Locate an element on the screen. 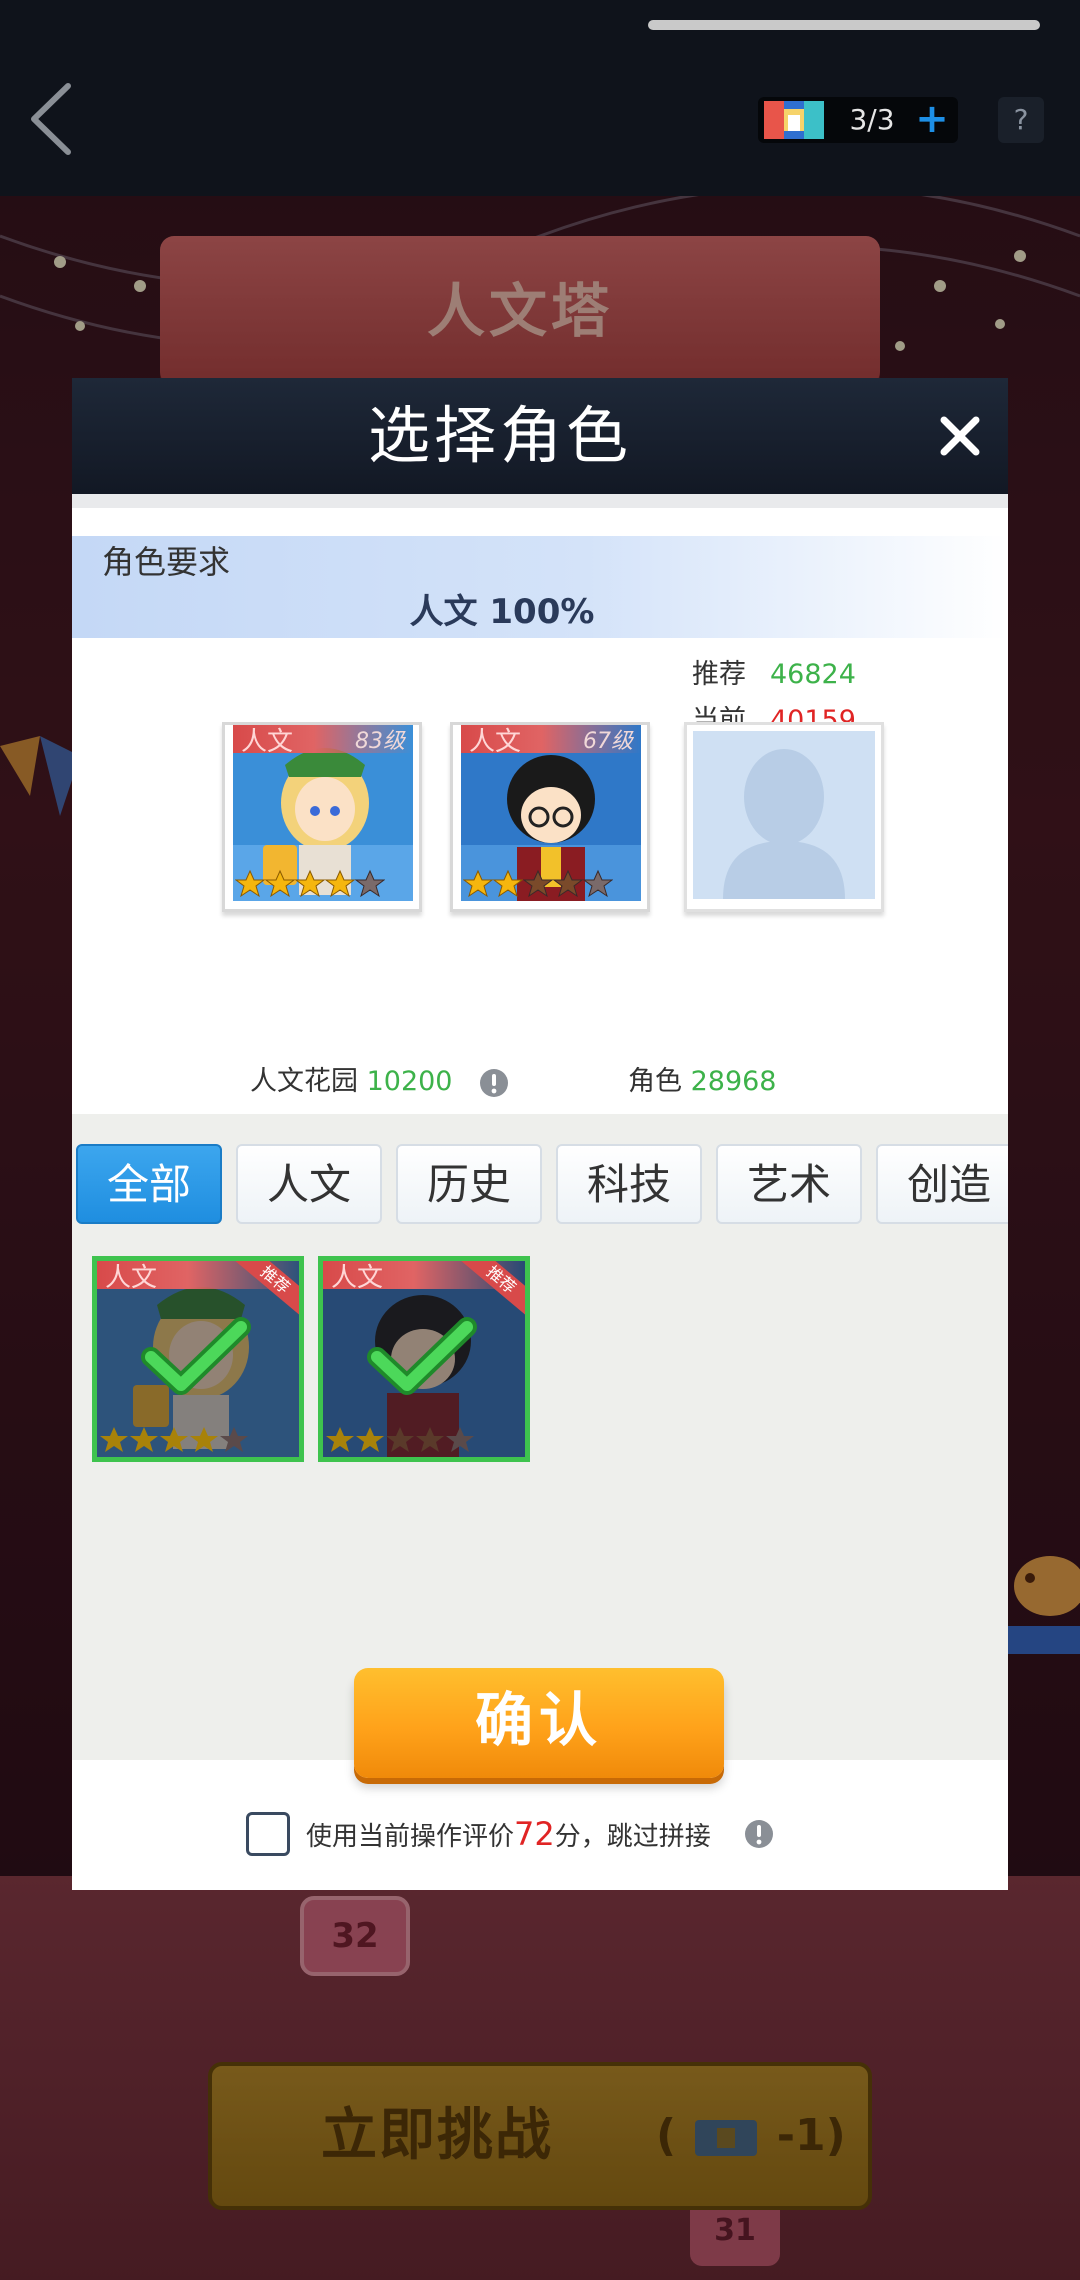 Image resolution: width=1080 pixels, height=2280 pixels. role-label: 角色 is located at coordinates (655, 1081).